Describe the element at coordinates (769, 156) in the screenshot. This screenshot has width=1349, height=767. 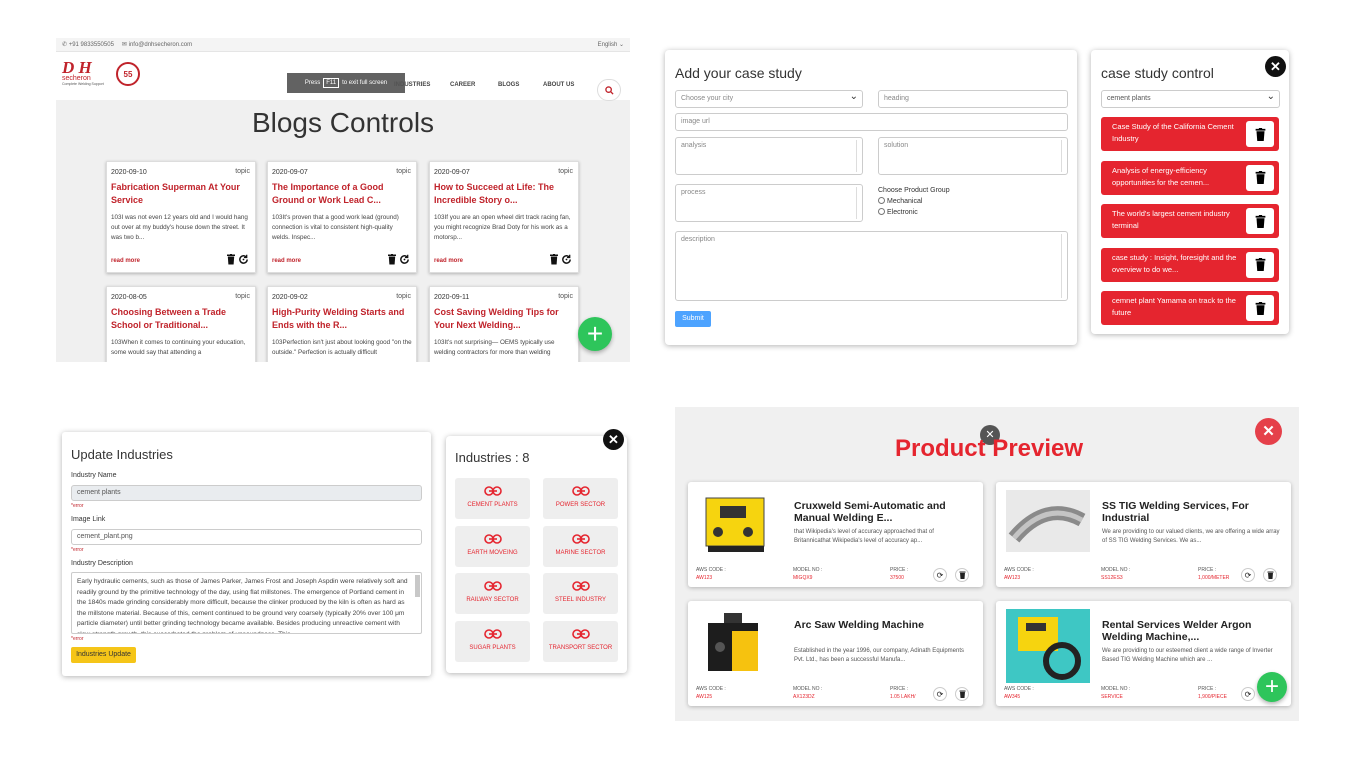
I see `analysis-textarea: analysis` at that location.